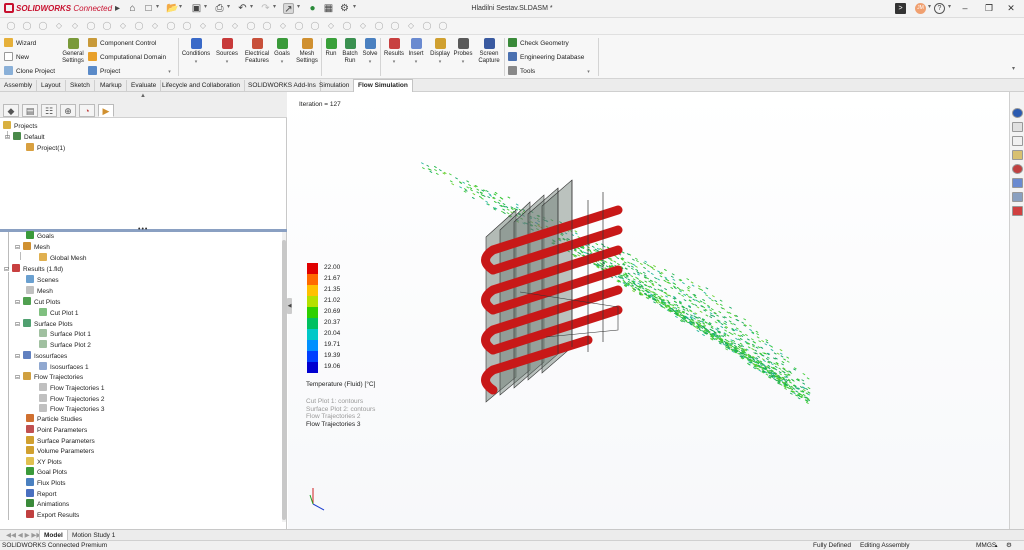 The width and height of the screenshot is (1024, 550). What do you see at coordinates (628, 92) in the screenshot?
I see `view-orientation-icon: ❐` at bounding box center [628, 92].